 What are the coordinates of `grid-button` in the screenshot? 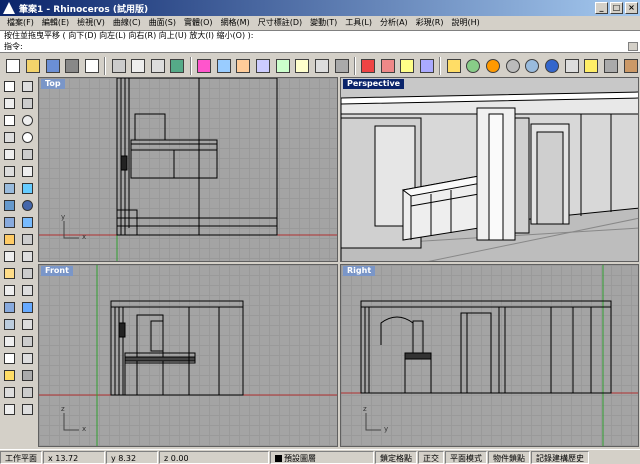 It's located at (341, 66).